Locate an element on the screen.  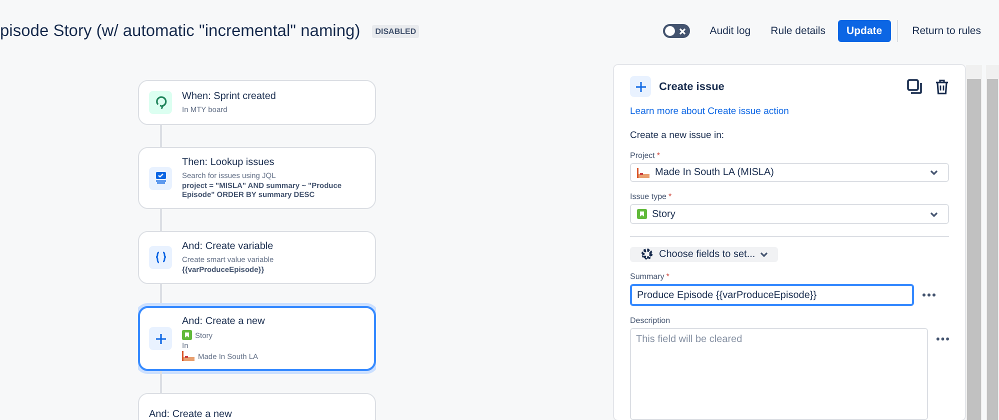
rule-step-card: And: Create a new is located at coordinates (257, 406).